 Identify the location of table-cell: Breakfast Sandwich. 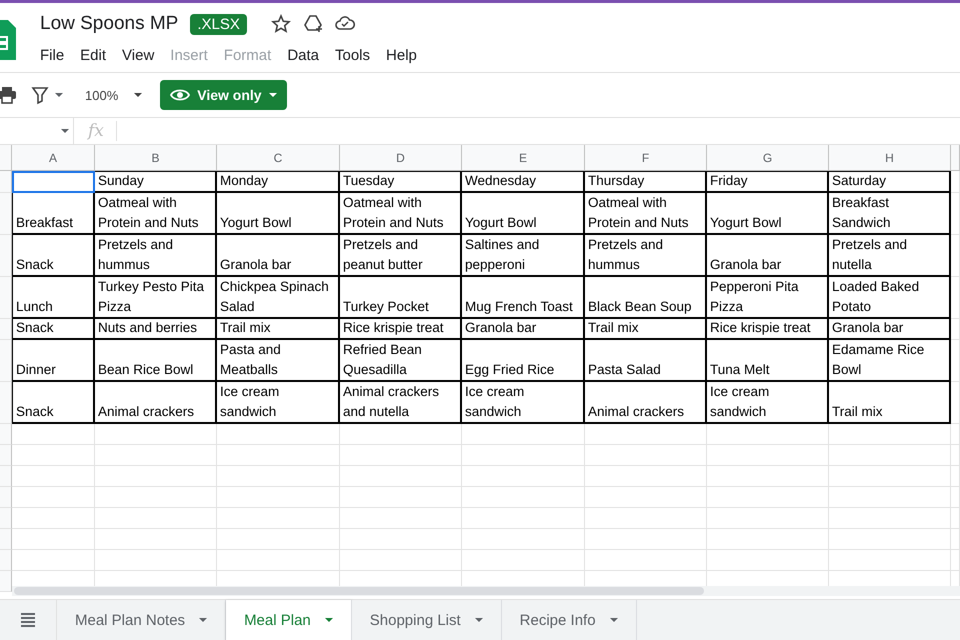
(890, 214).